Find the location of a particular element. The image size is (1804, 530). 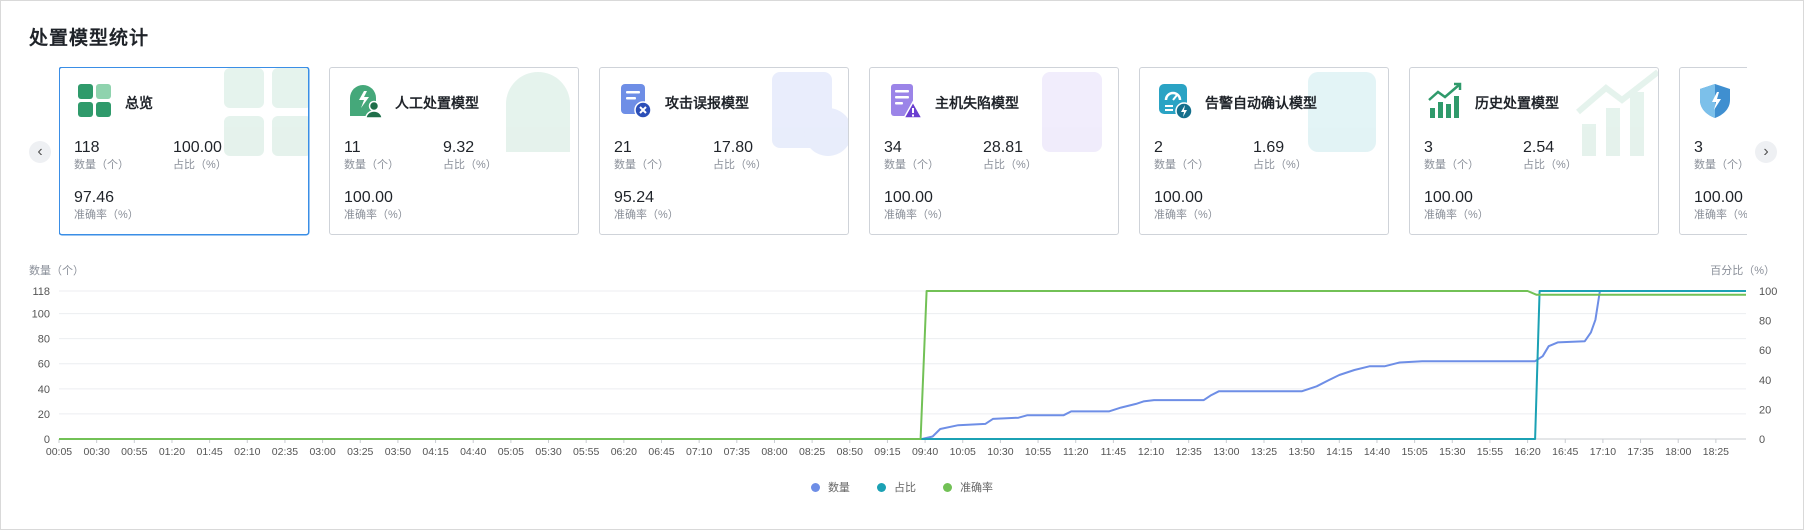

ratio-value: 2.54 is located at coordinates (1539, 147).